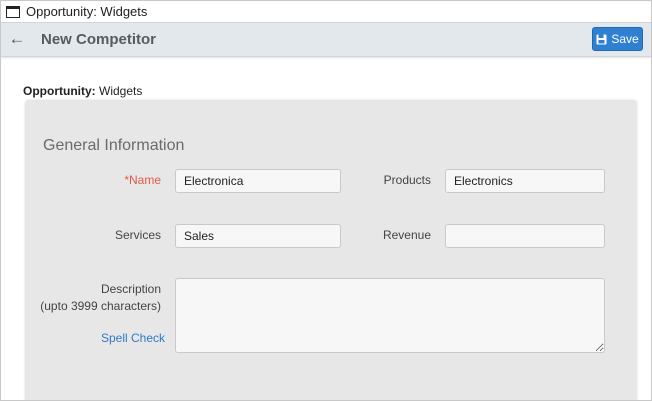  Describe the element at coordinates (100, 306) in the screenshot. I see `description-hint: (upto 3999 characters)` at that location.